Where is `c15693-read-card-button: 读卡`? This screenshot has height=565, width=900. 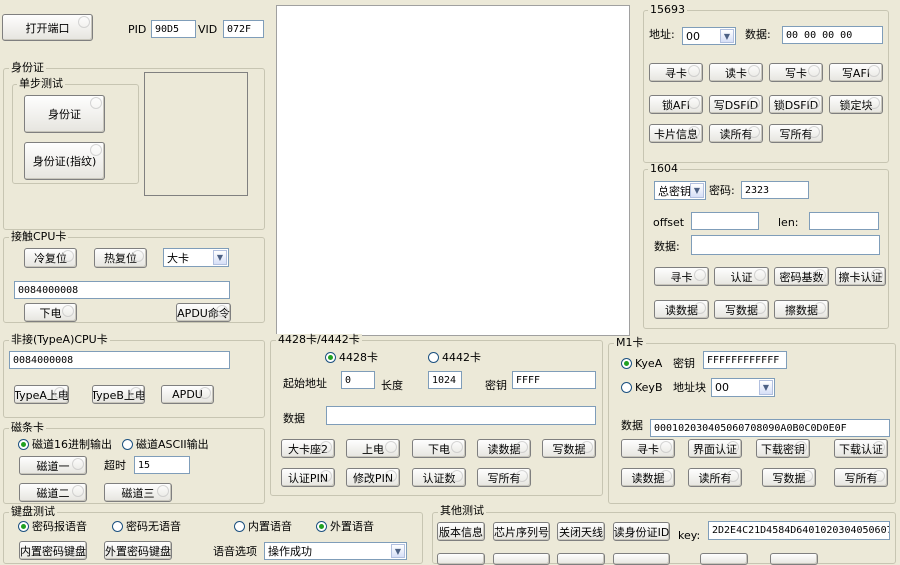 c15693-read-card-button: 读卡 is located at coordinates (736, 72).